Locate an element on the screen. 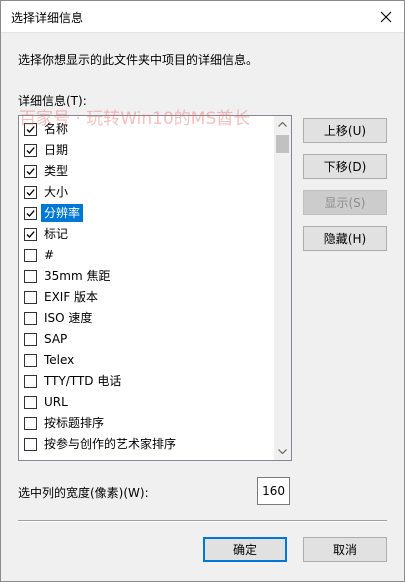 This screenshot has height=582, width=405. list-item-label: 按标题排序 is located at coordinates (74, 423).